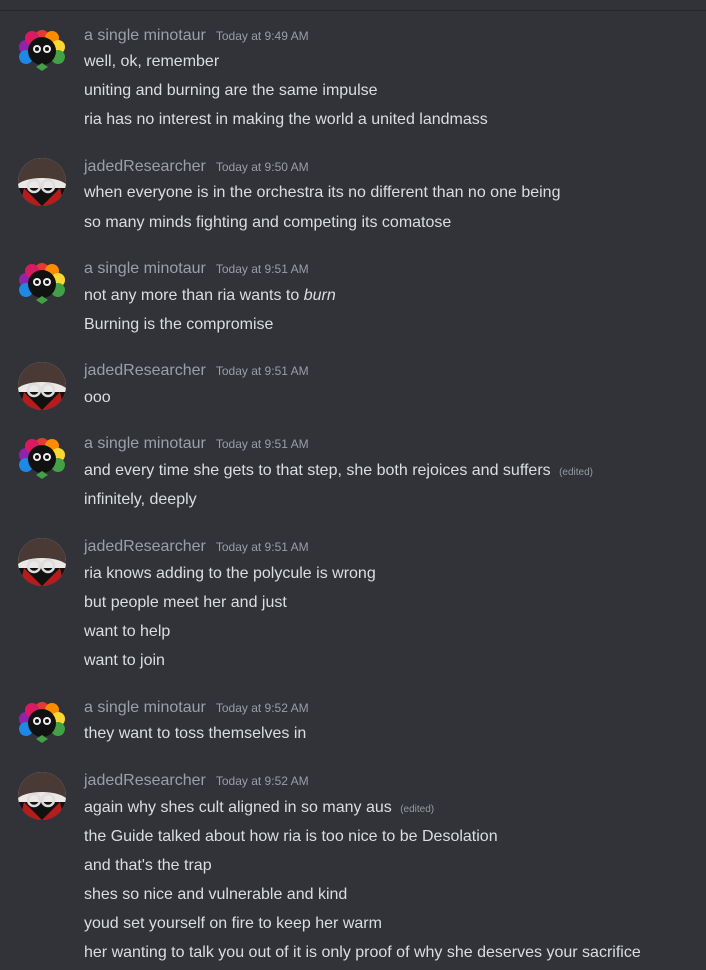  Describe the element at coordinates (152, 61) in the screenshot. I see `message-line: well, ok, remember` at that location.